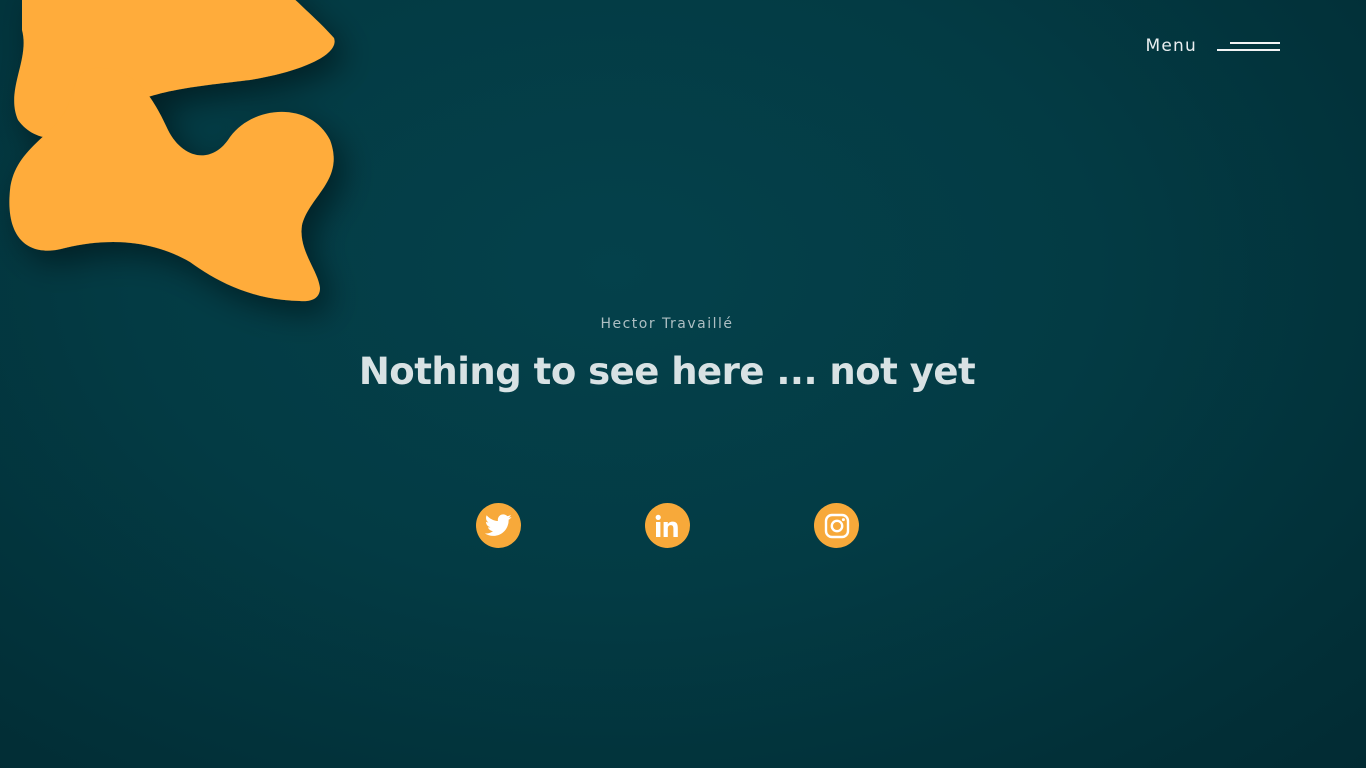  I want to click on hamburger-line-top, so click(1255, 43).